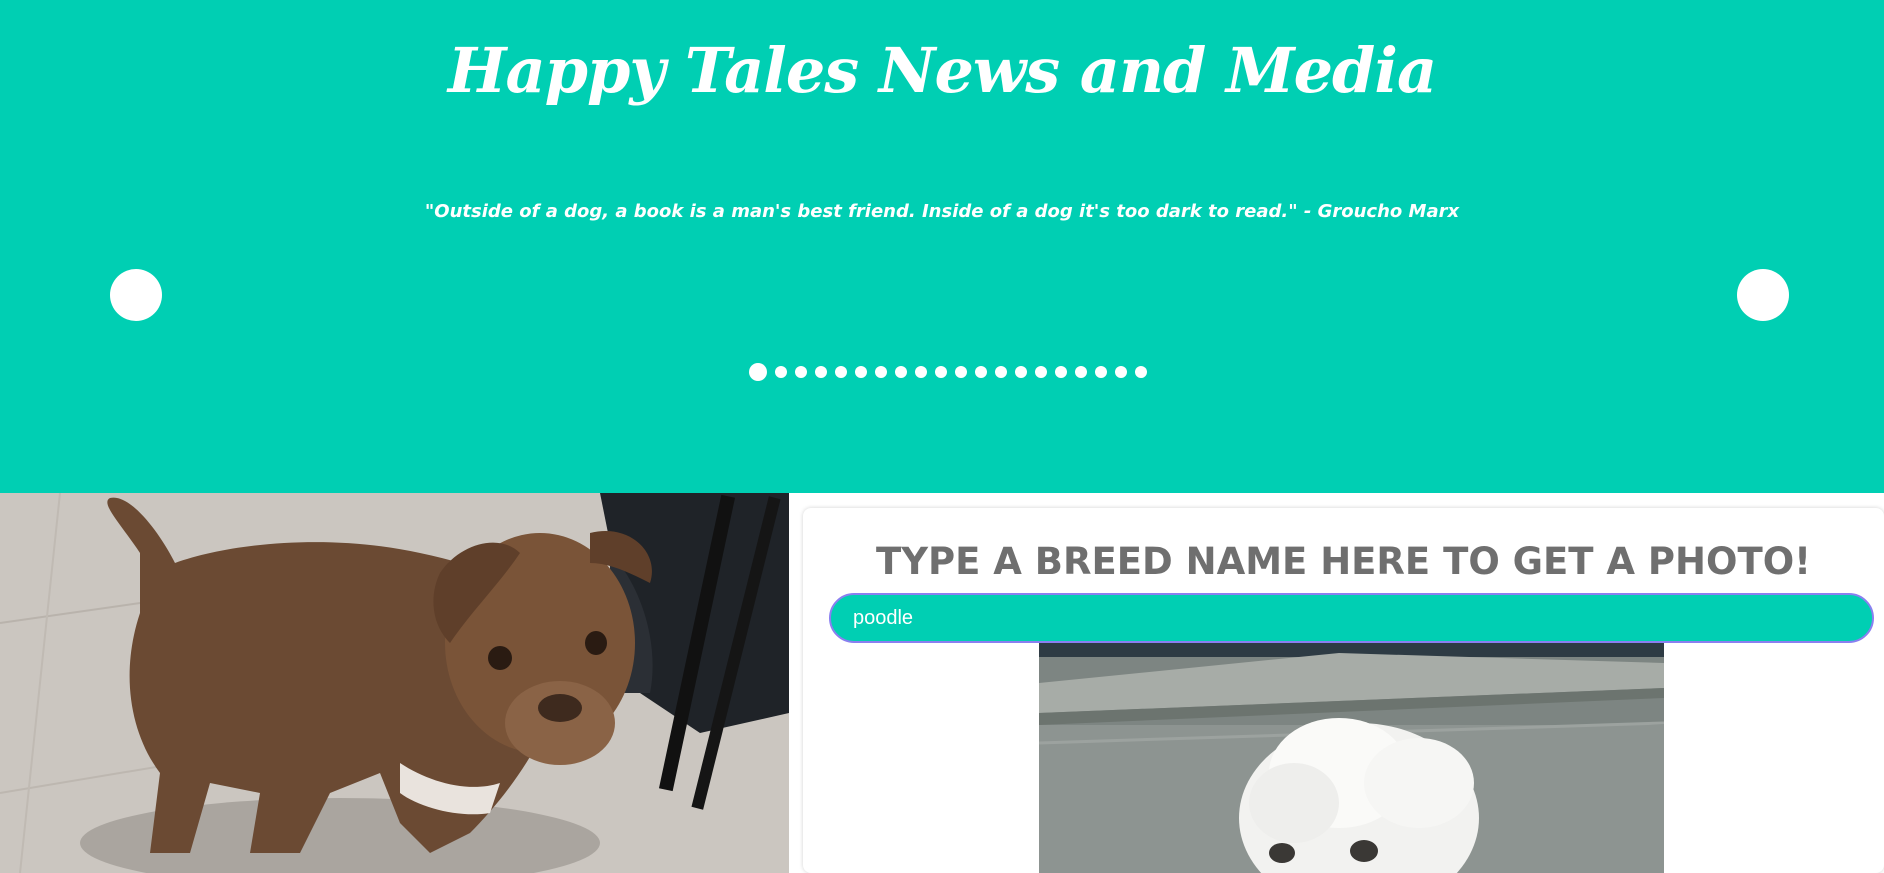  Describe the element at coordinates (1351, 758) in the screenshot. I see `poodle-photo` at that location.